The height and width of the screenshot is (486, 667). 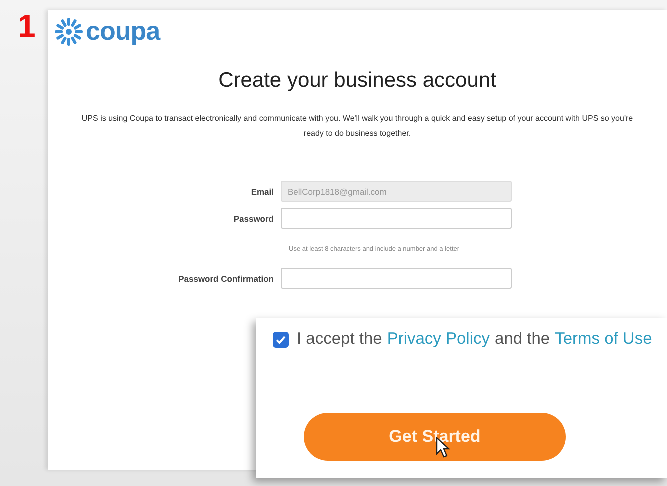 What do you see at coordinates (69, 31) in the screenshot?
I see `logo-icon` at bounding box center [69, 31].